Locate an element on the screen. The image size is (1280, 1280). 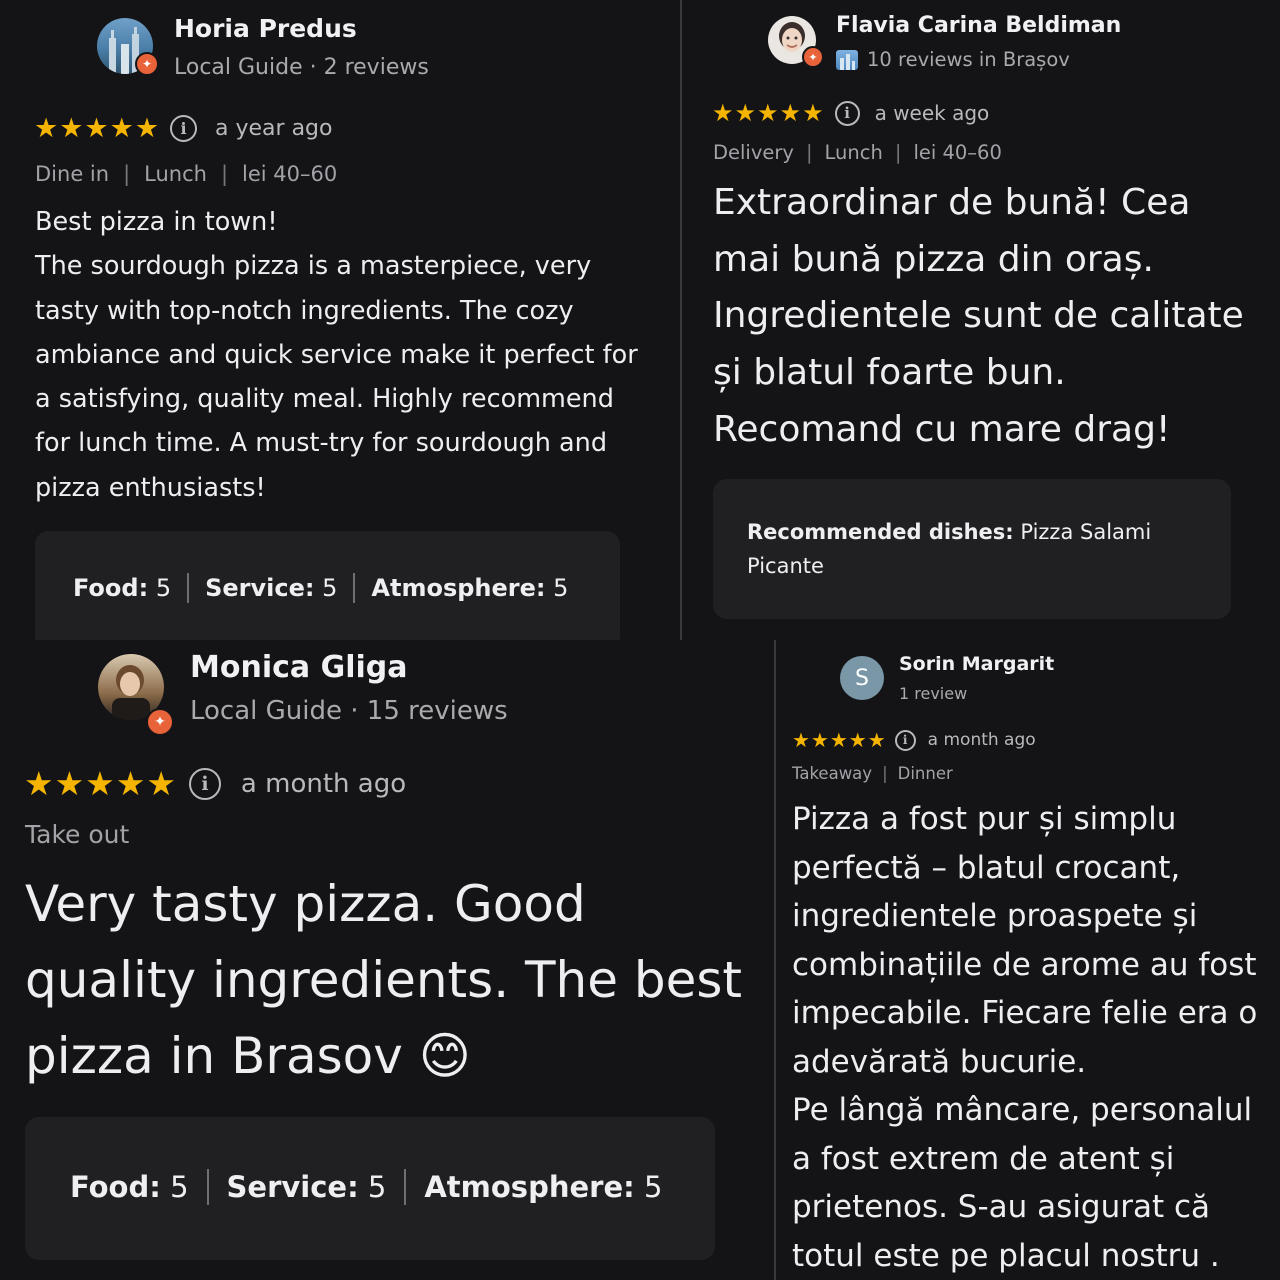
recommended-dishes: Recommended dishes: Pizza Salami Picante is located at coordinates (972, 549).